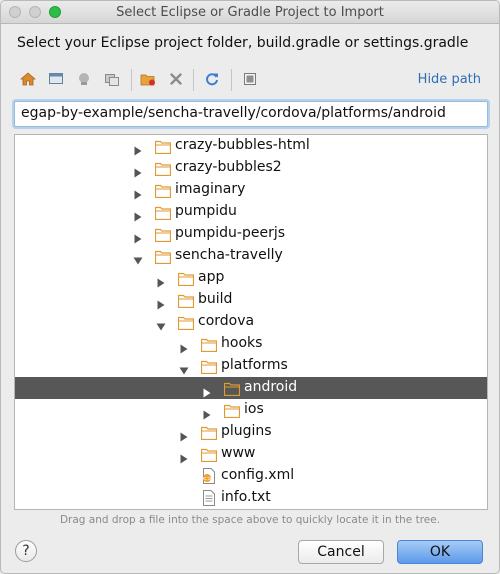 This screenshot has height=574, width=500. What do you see at coordinates (230, 233) in the screenshot?
I see `tree-item-label: pumpidu-peerjs` at bounding box center [230, 233].